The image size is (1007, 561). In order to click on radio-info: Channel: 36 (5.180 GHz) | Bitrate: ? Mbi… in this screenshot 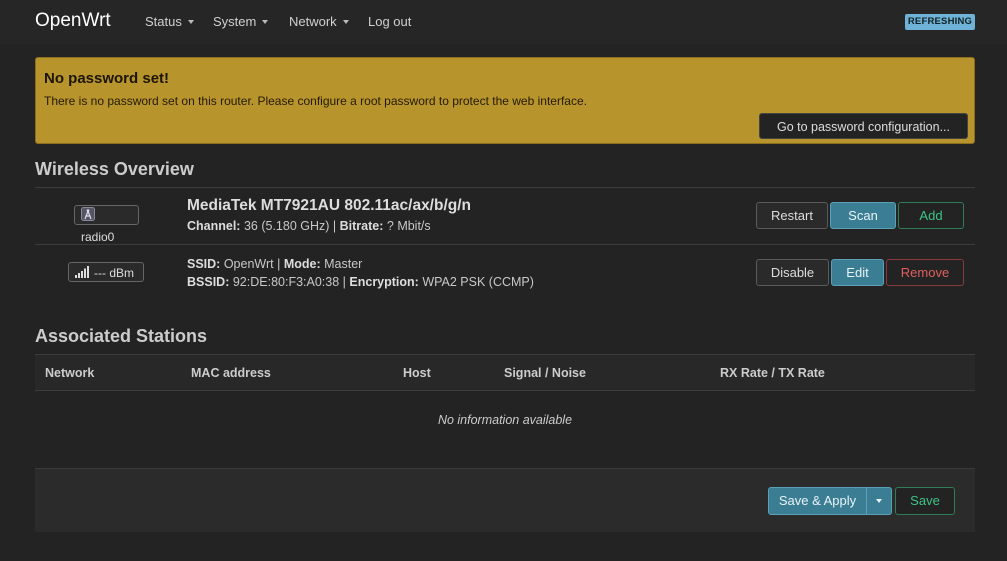, I will do `click(309, 226)`.